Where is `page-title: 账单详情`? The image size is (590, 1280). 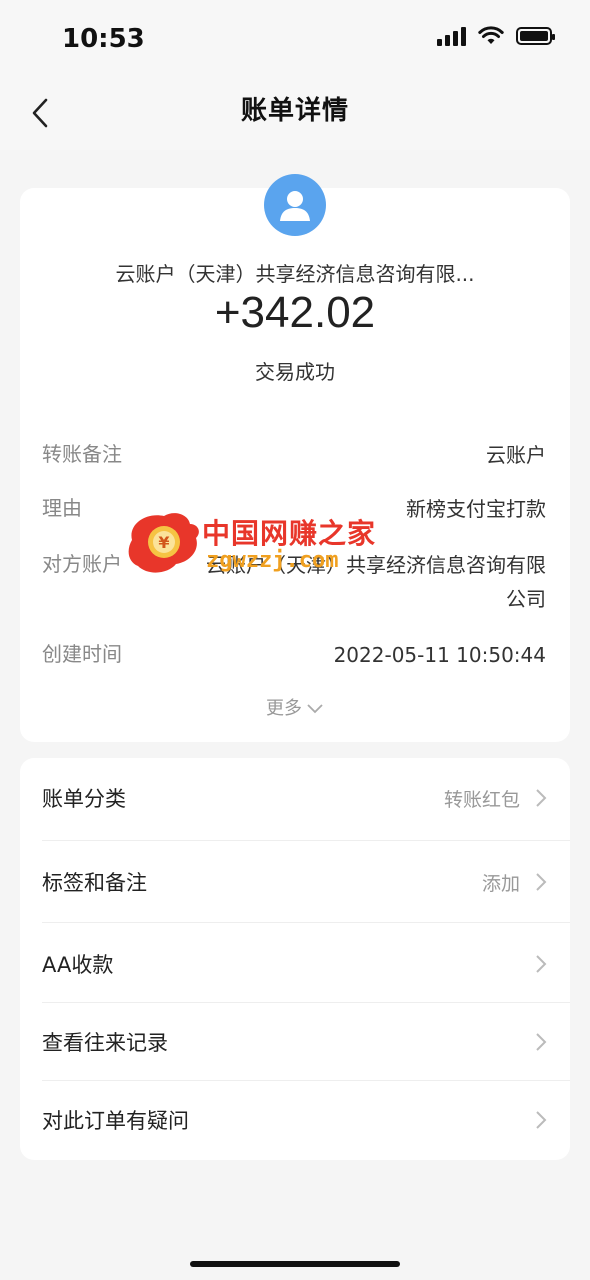
page-title: 账单详情 is located at coordinates (294, 111).